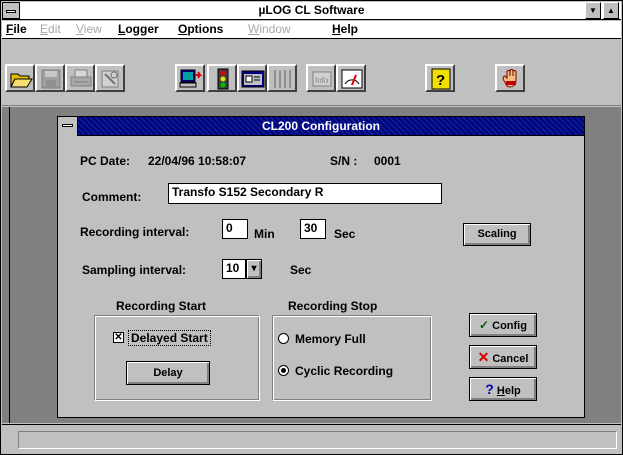 The image size is (623, 455). I want to click on title-bar: µLOG CL Software ▼ ▲, so click(311, 11).